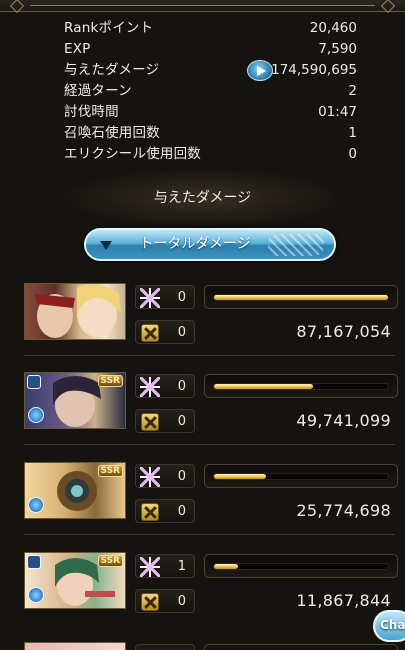 Image resolution: width=405 pixels, height=650 pixels. What do you see at coordinates (343, 600) in the screenshot?
I see `damage-value: 11,867,844` at bounding box center [343, 600].